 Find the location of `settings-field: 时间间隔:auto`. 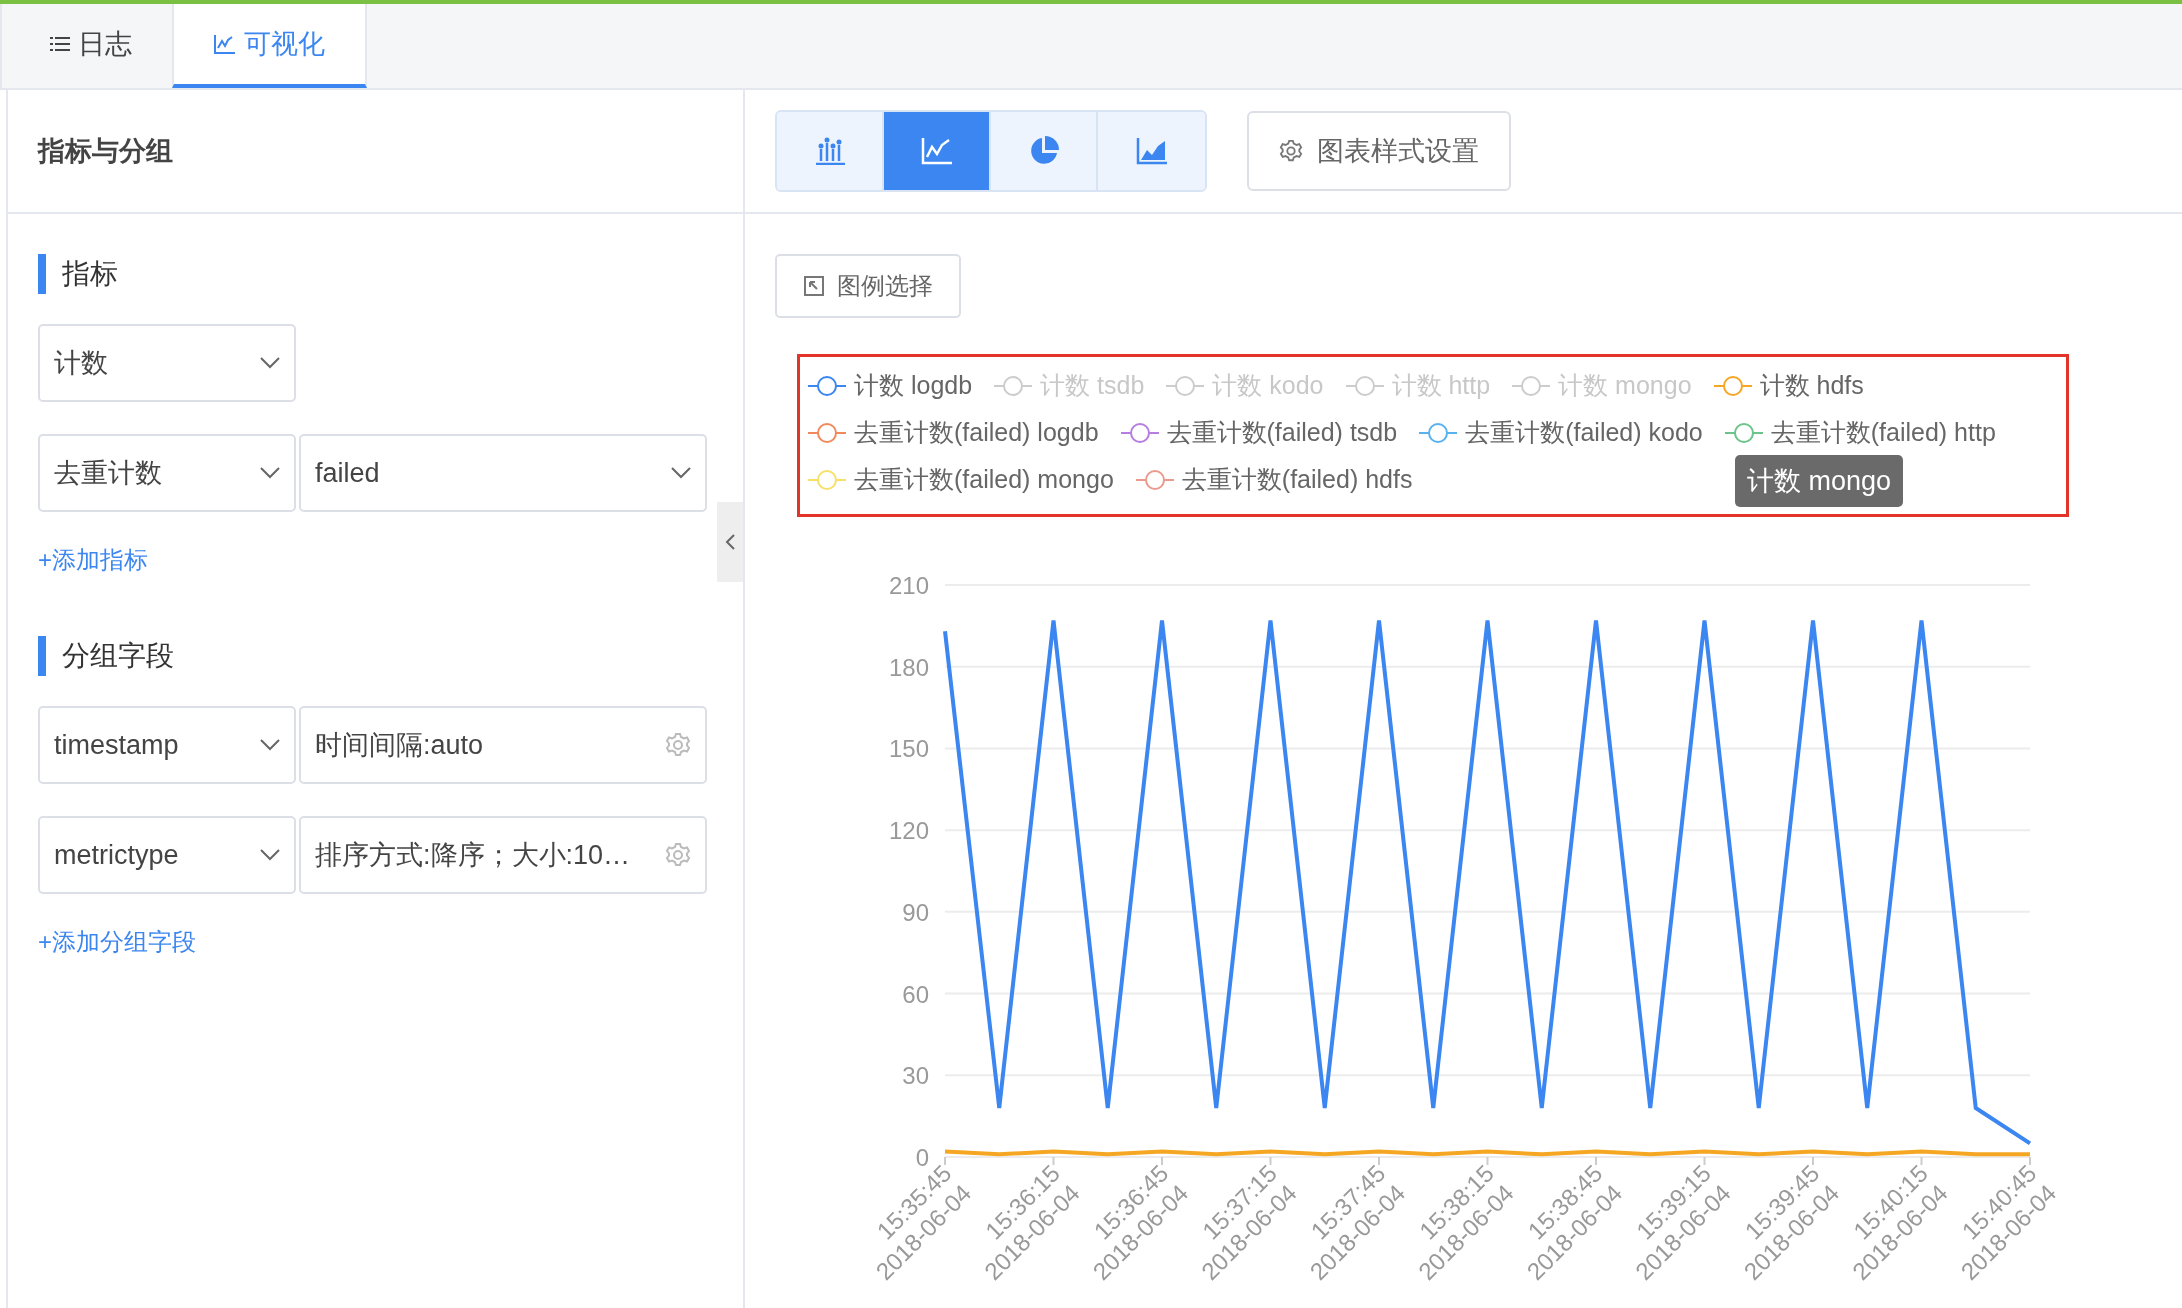

settings-field: 时间间隔:auto is located at coordinates (503, 745).